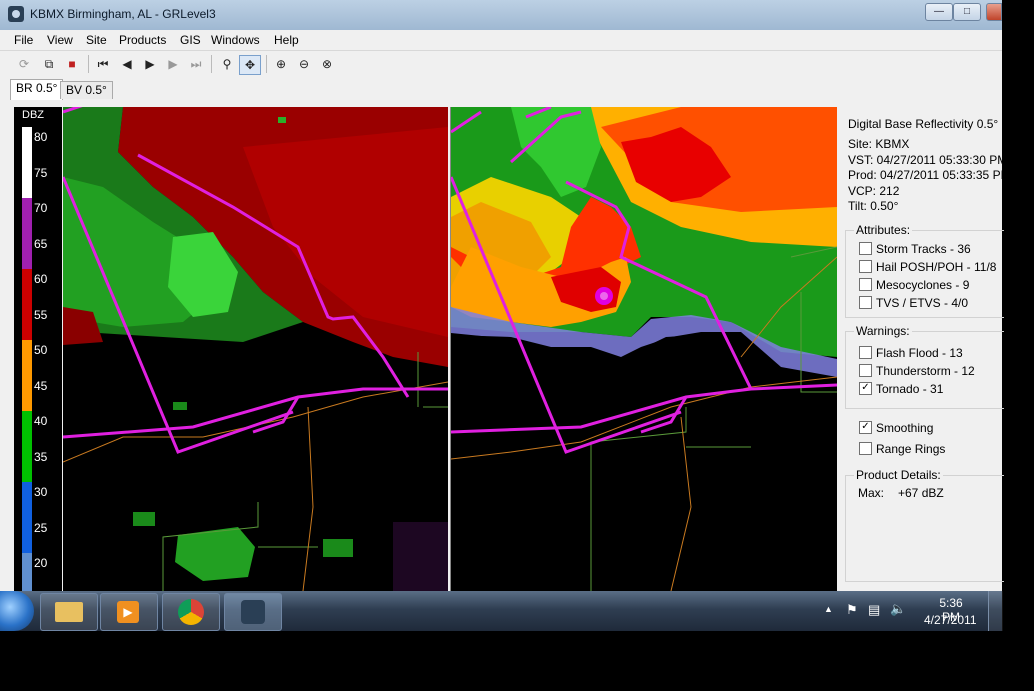 Image resolution: width=1034 pixels, height=691 pixels. Describe the element at coordinates (33, 115) in the screenshot. I see `legend-unit: DBZ` at that location.